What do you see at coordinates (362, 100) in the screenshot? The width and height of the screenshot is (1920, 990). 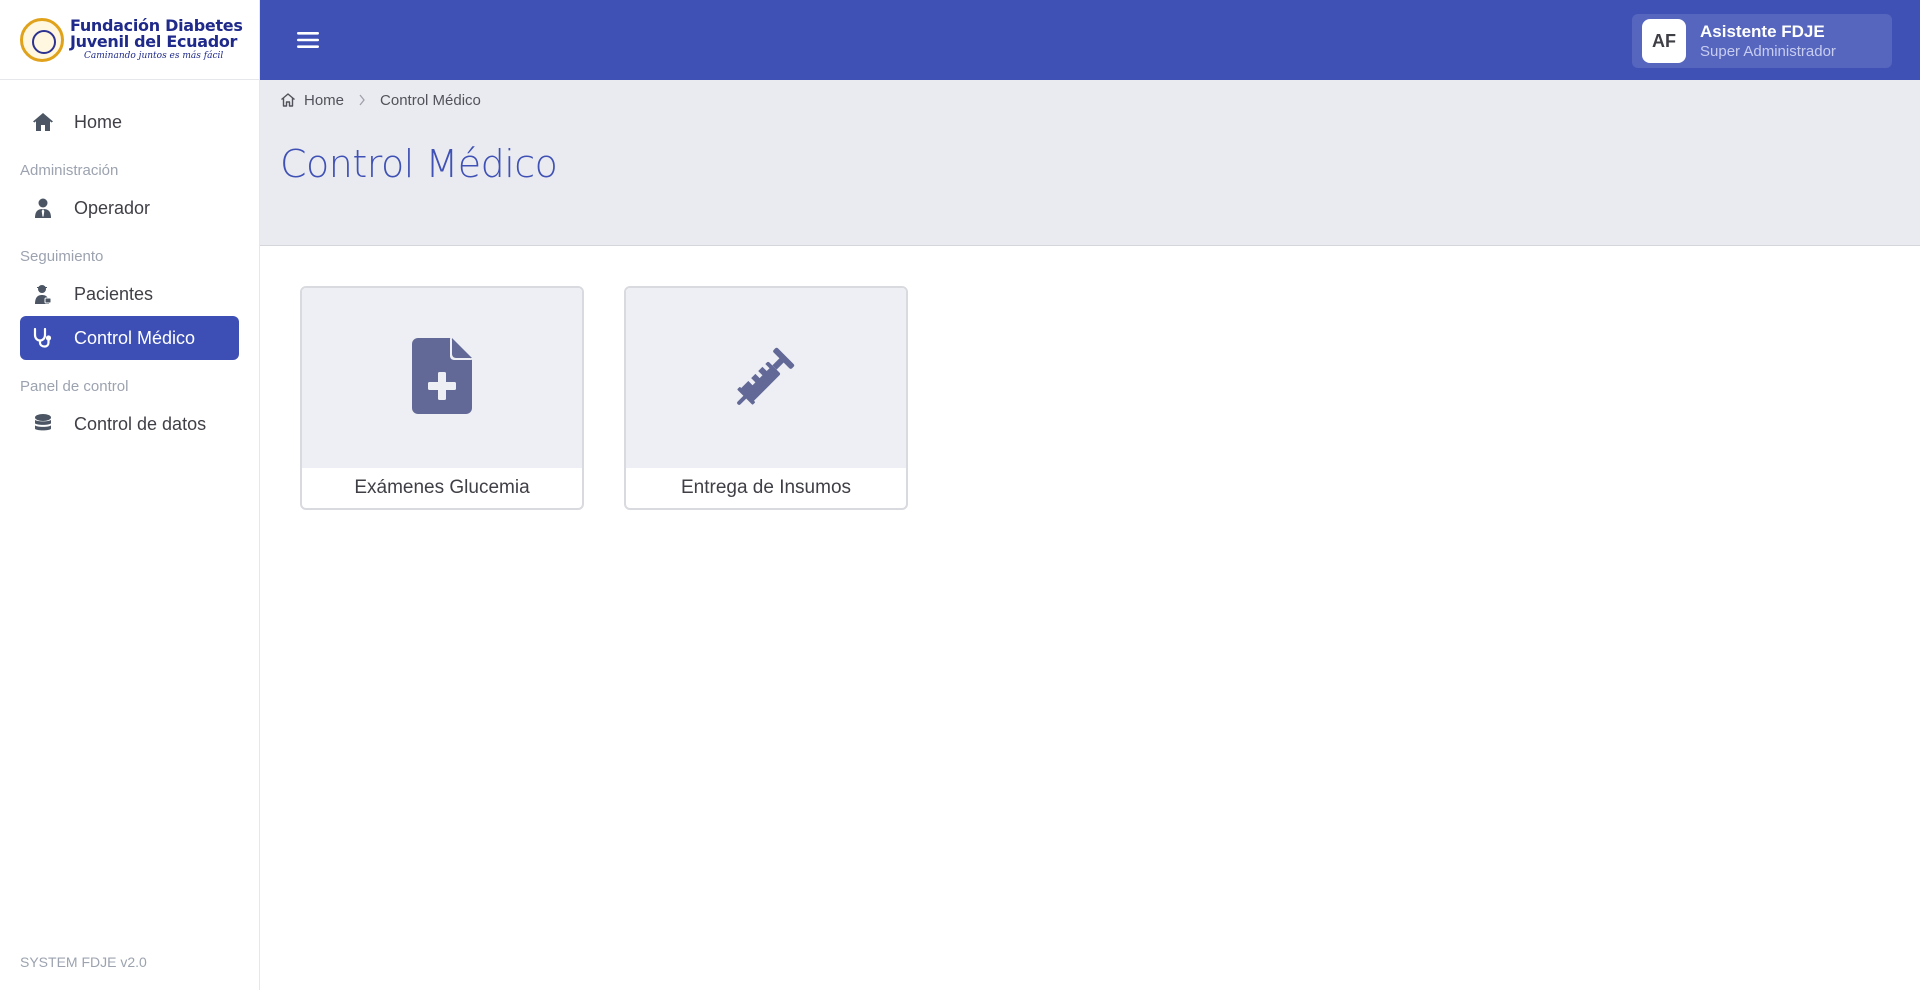 I see `chevron-right-icon` at bounding box center [362, 100].